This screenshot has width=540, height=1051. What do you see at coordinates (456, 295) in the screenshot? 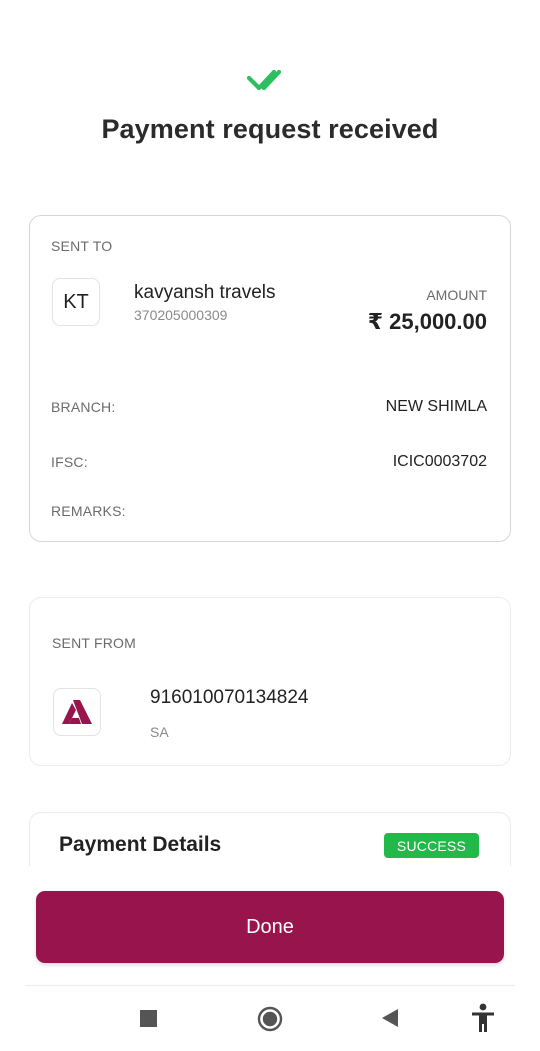
I see `amount-label: AMOUNT` at bounding box center [456, 295].